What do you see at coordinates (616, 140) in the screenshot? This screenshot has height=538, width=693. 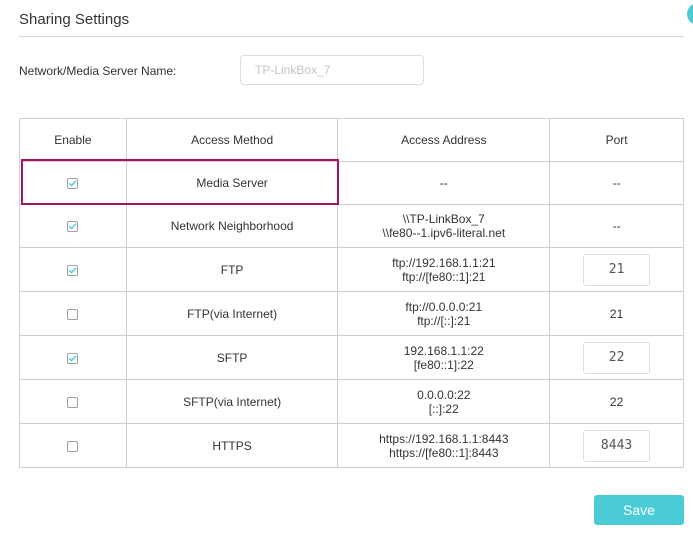 I see `header-port: Port` at bounding box center [616, 140].